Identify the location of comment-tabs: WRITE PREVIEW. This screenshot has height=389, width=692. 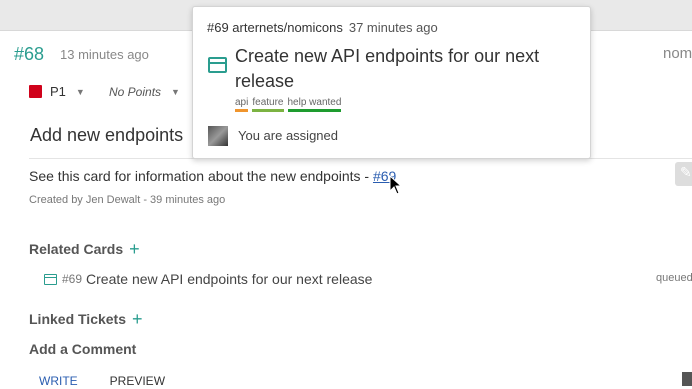
(102, 381).